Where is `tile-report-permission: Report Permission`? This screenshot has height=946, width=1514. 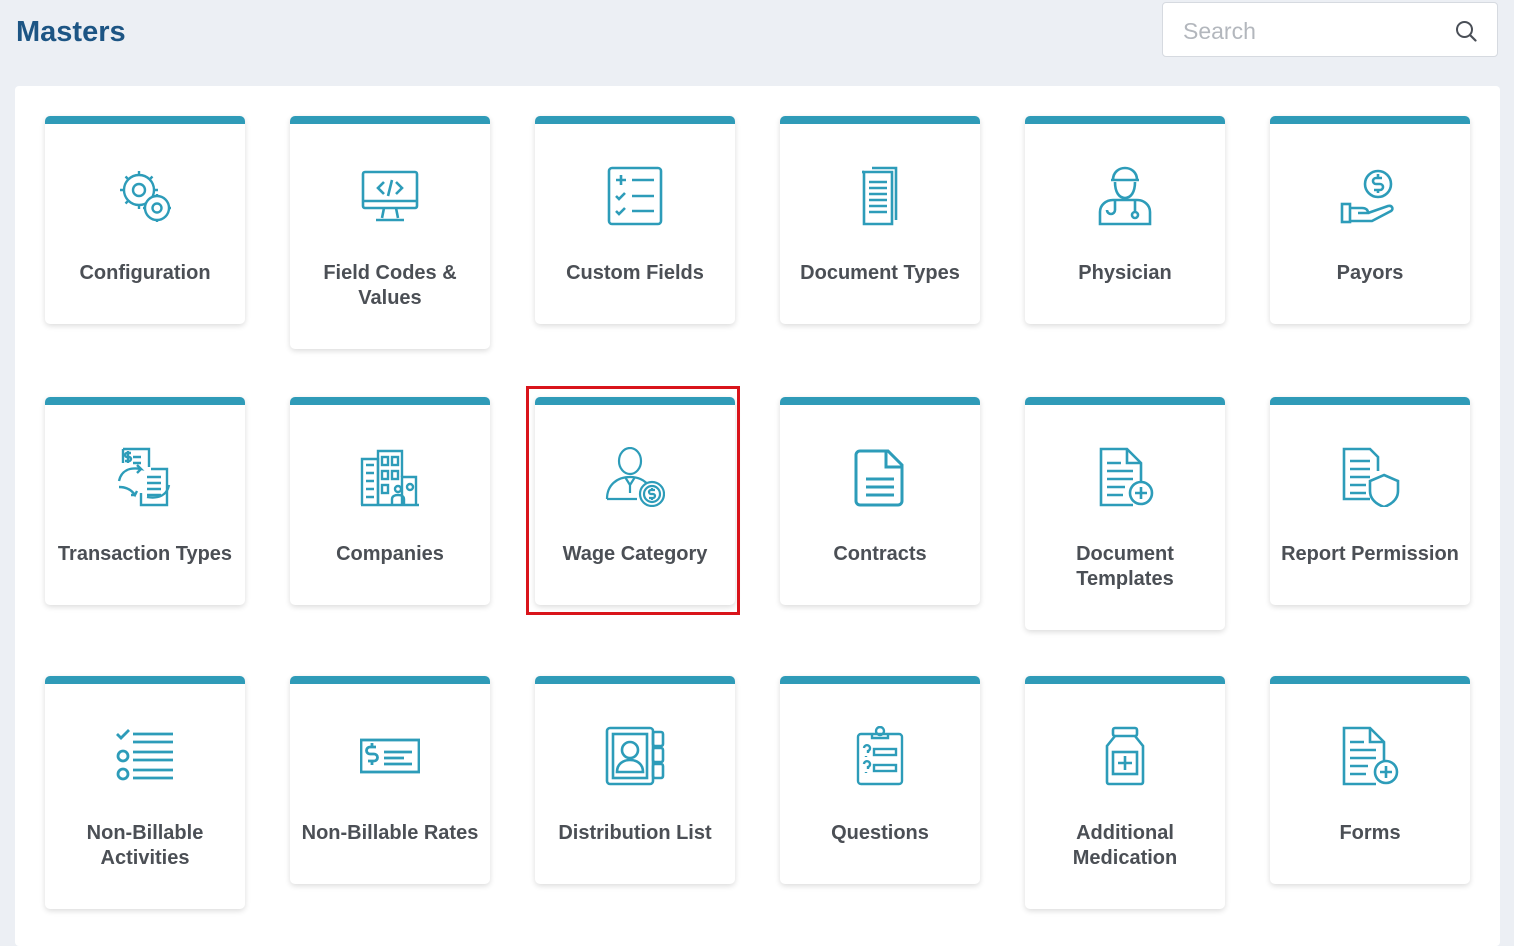 tile-report-permission: Report Permission is located at coordinates (1370, 501).